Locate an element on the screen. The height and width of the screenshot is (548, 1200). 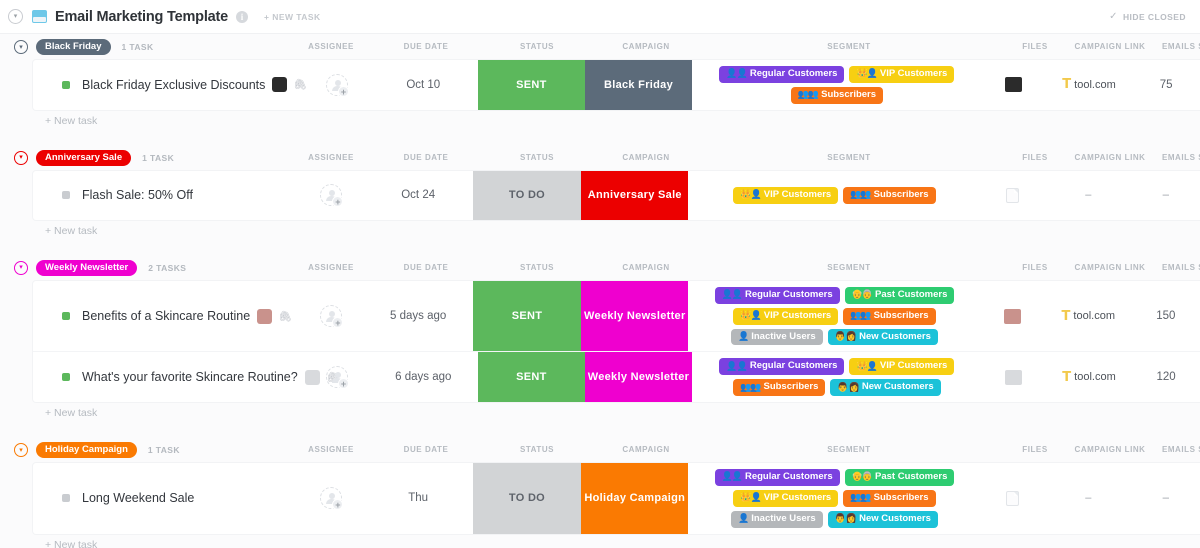
task-title: Black Friday Exclusive Discounts is located at coordinates (173, 85).